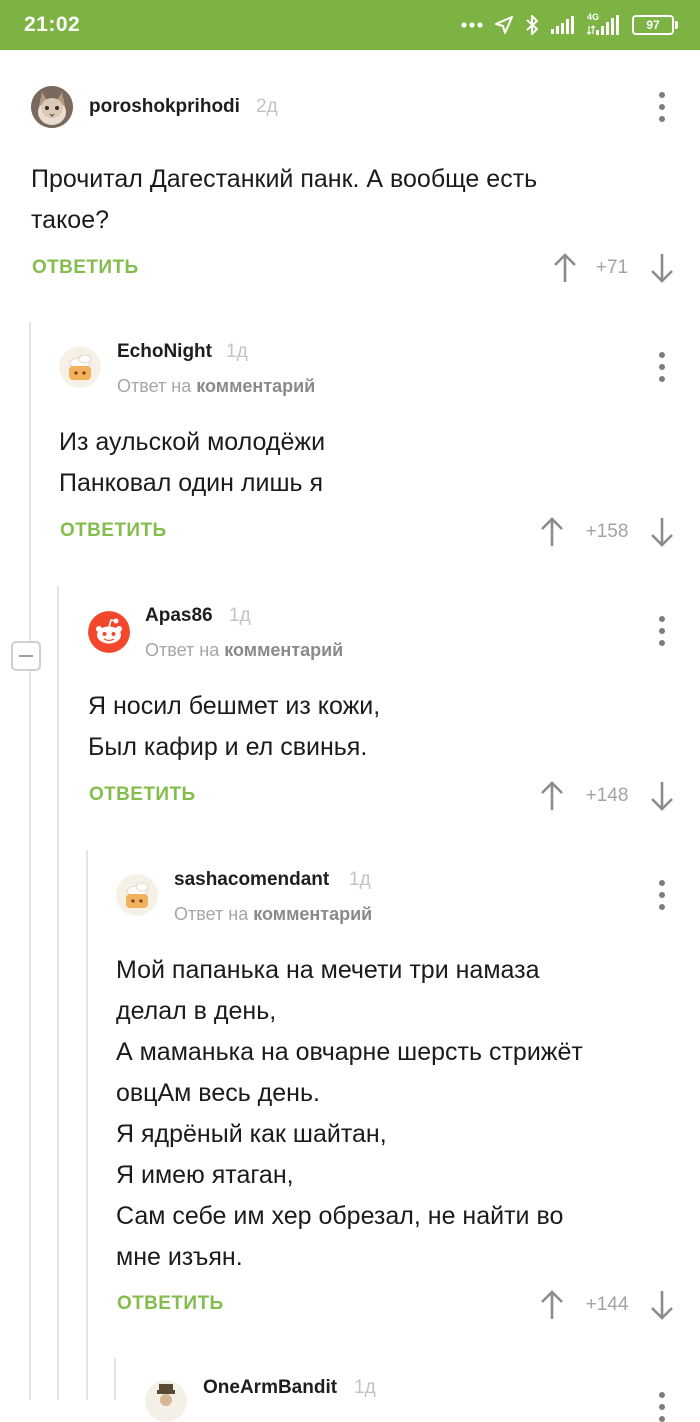 This screenshot has width=700, height=1422. I want to click on comment-age: 2д, so click(267, 106).